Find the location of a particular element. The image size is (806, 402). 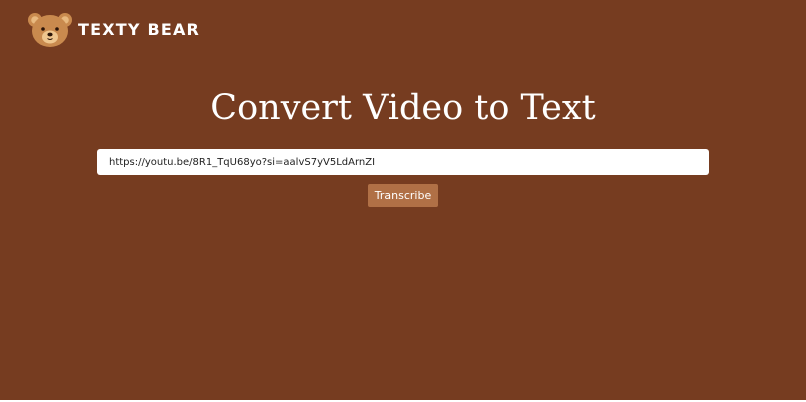

video-url-input is located at coordinates (403, 162).